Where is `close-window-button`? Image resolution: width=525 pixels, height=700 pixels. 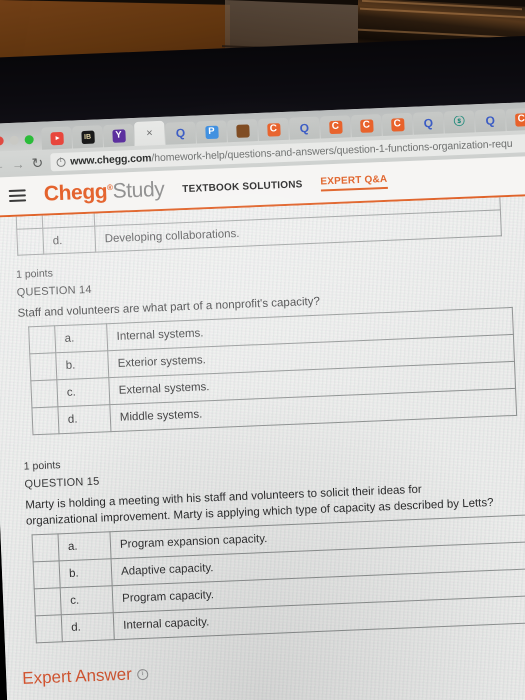 close-window-button is located at coordinates (2, 141).